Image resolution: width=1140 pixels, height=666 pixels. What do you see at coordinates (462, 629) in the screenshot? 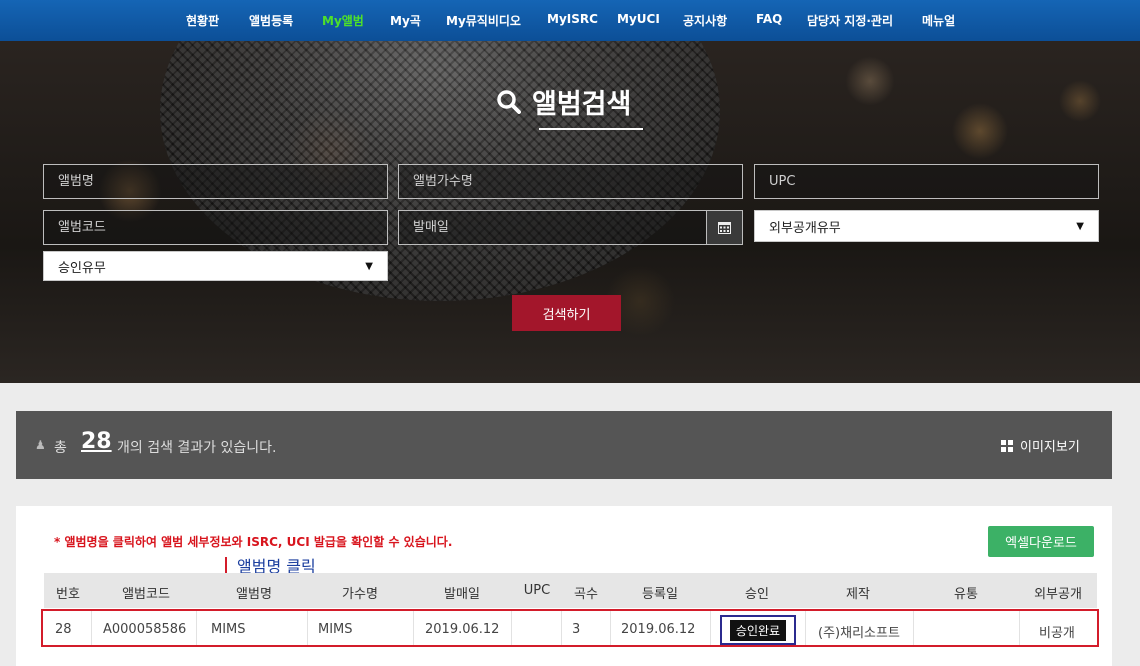
I see `cell-release-date: 2019.06.12` at bounding box center [462, 629].